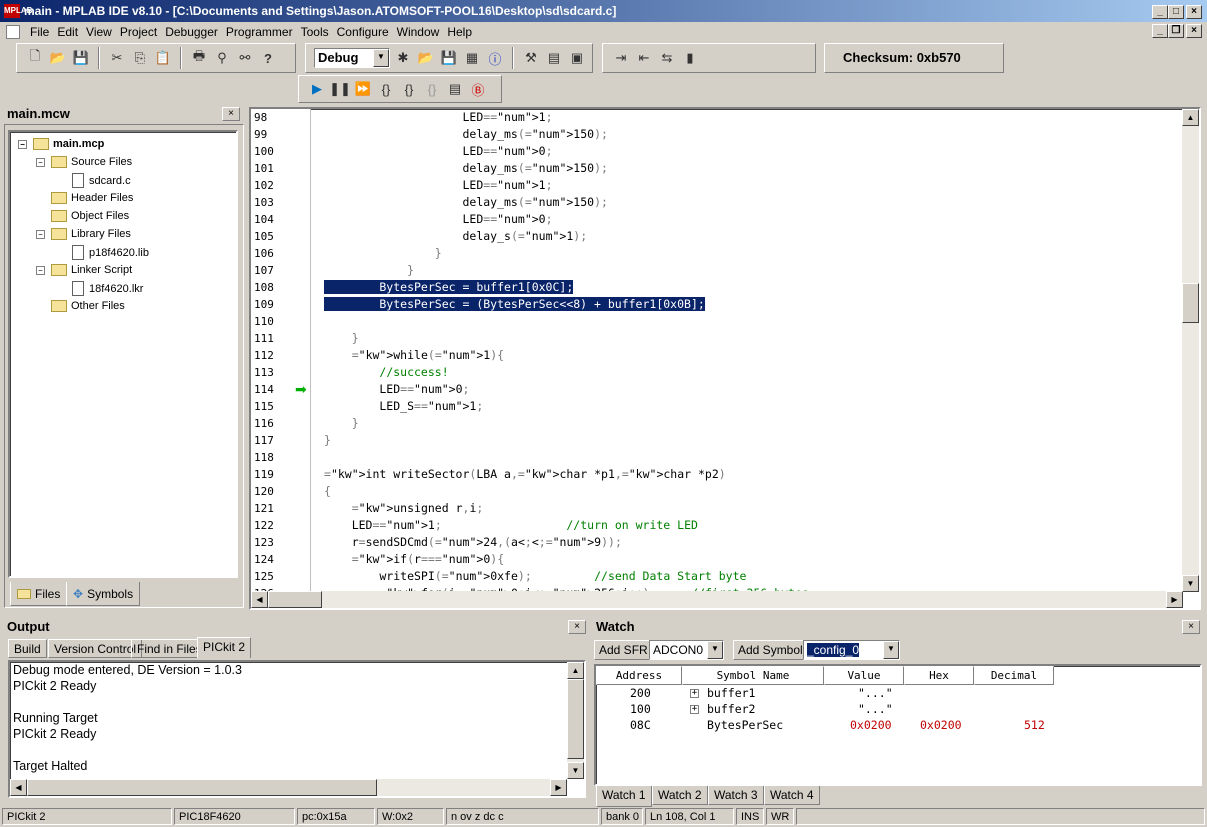  I want to click on menu-configure: Configure, so click(365, 32).